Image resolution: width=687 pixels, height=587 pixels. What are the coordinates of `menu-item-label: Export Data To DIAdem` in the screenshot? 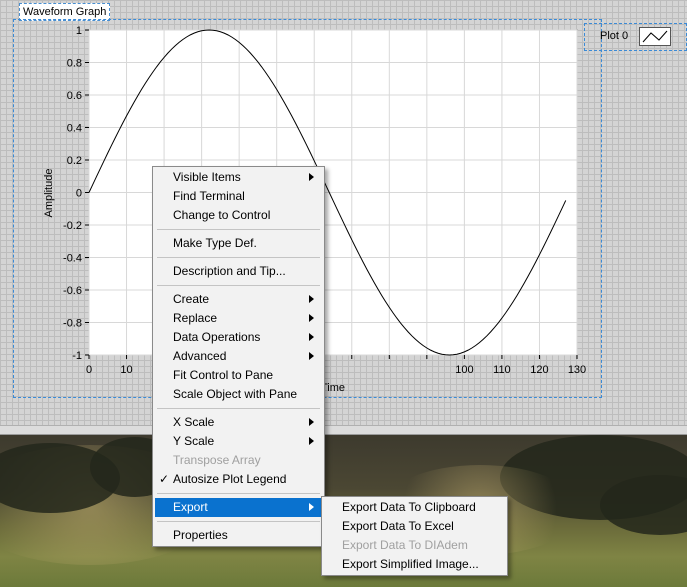 It's located at (405, 545).